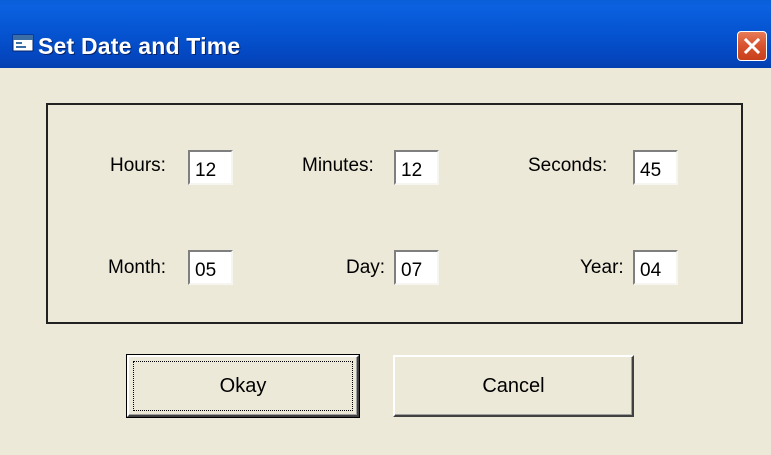 Image resolution: width=771 pixels, height=455 pixels. I want to click on okay-button: Okay, so click(243, 386).